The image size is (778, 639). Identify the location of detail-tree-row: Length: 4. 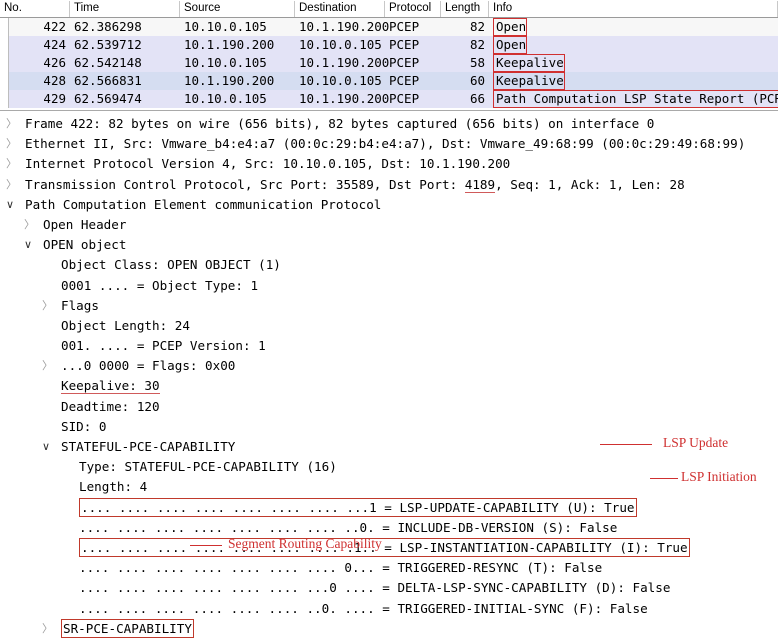
(389, 487).